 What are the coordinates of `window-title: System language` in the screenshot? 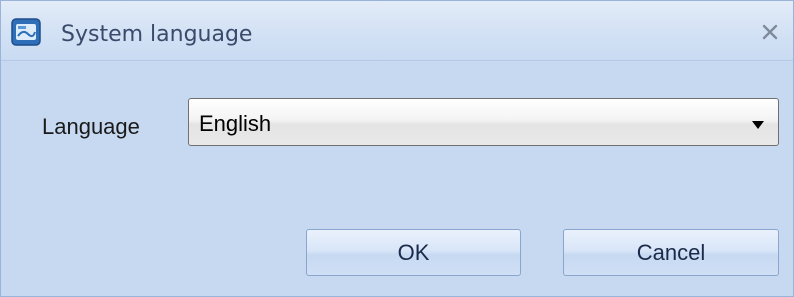 It's located at (157, 34).